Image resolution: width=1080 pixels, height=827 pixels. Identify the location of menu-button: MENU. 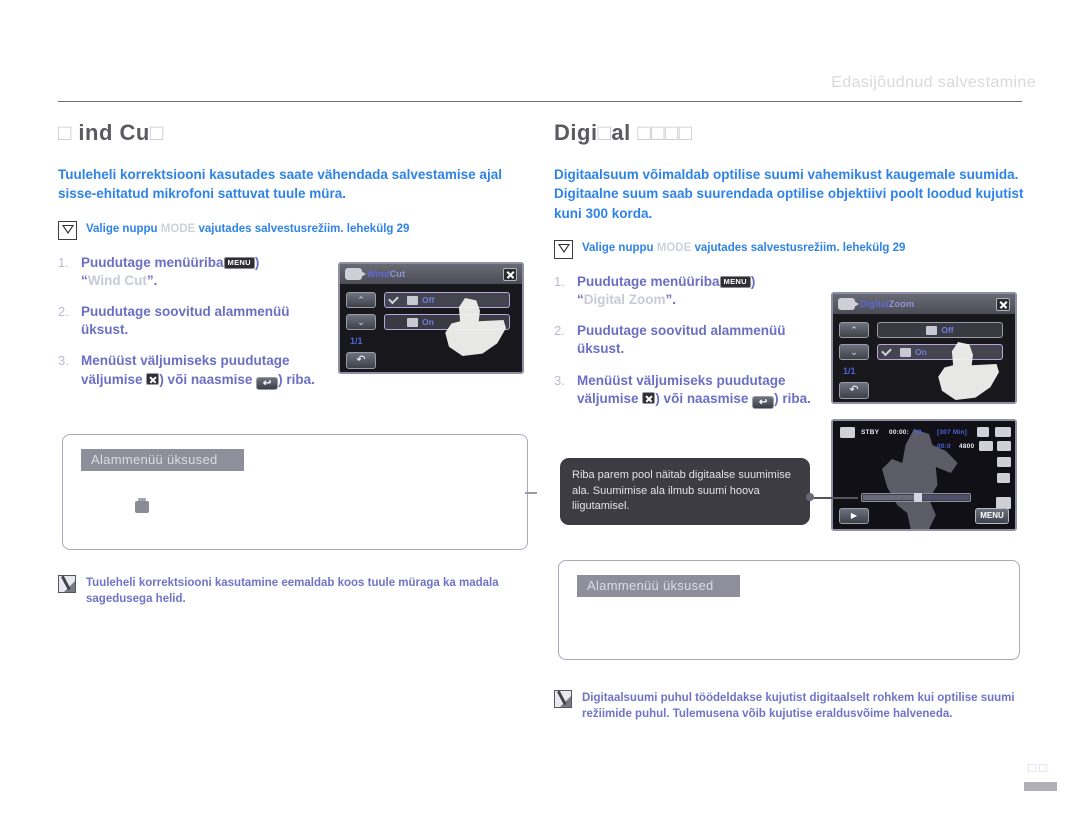
(992, 516).